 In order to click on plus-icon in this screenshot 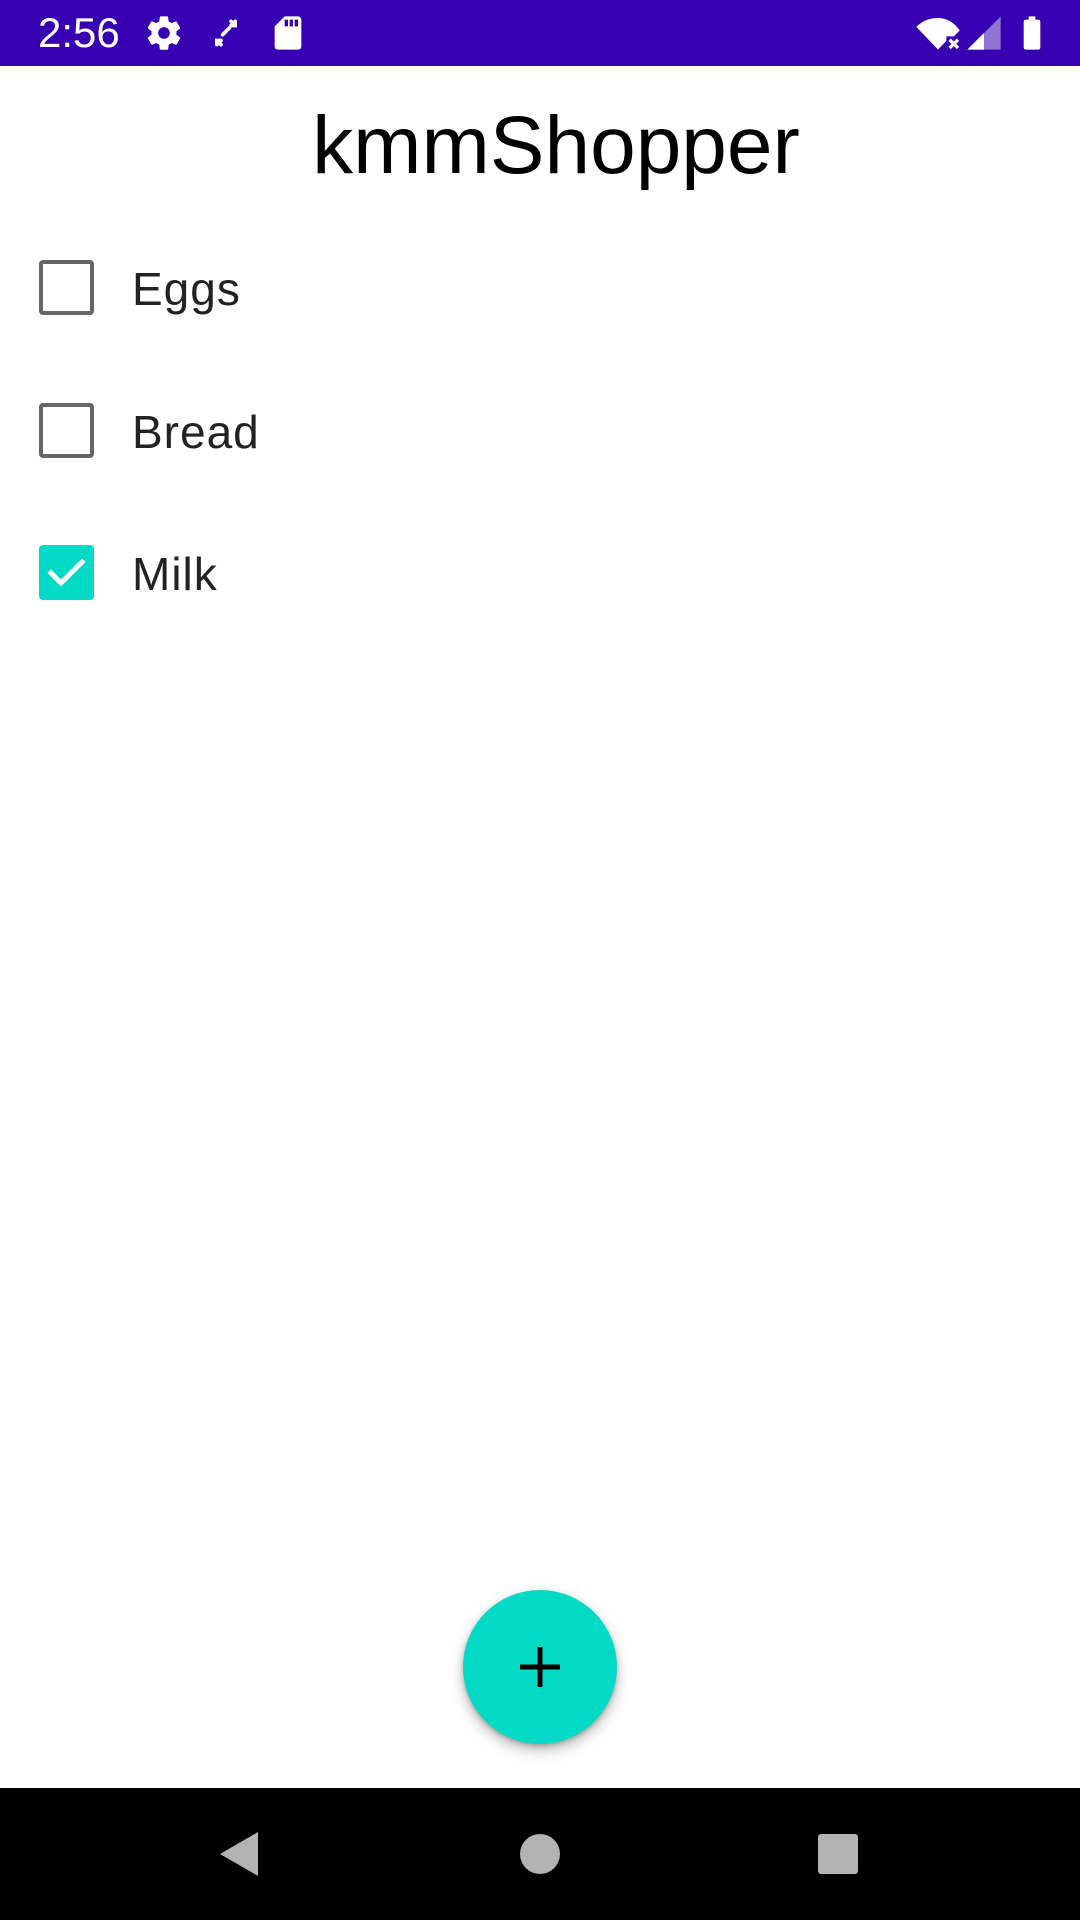, I will do `click(540, 1667)`.